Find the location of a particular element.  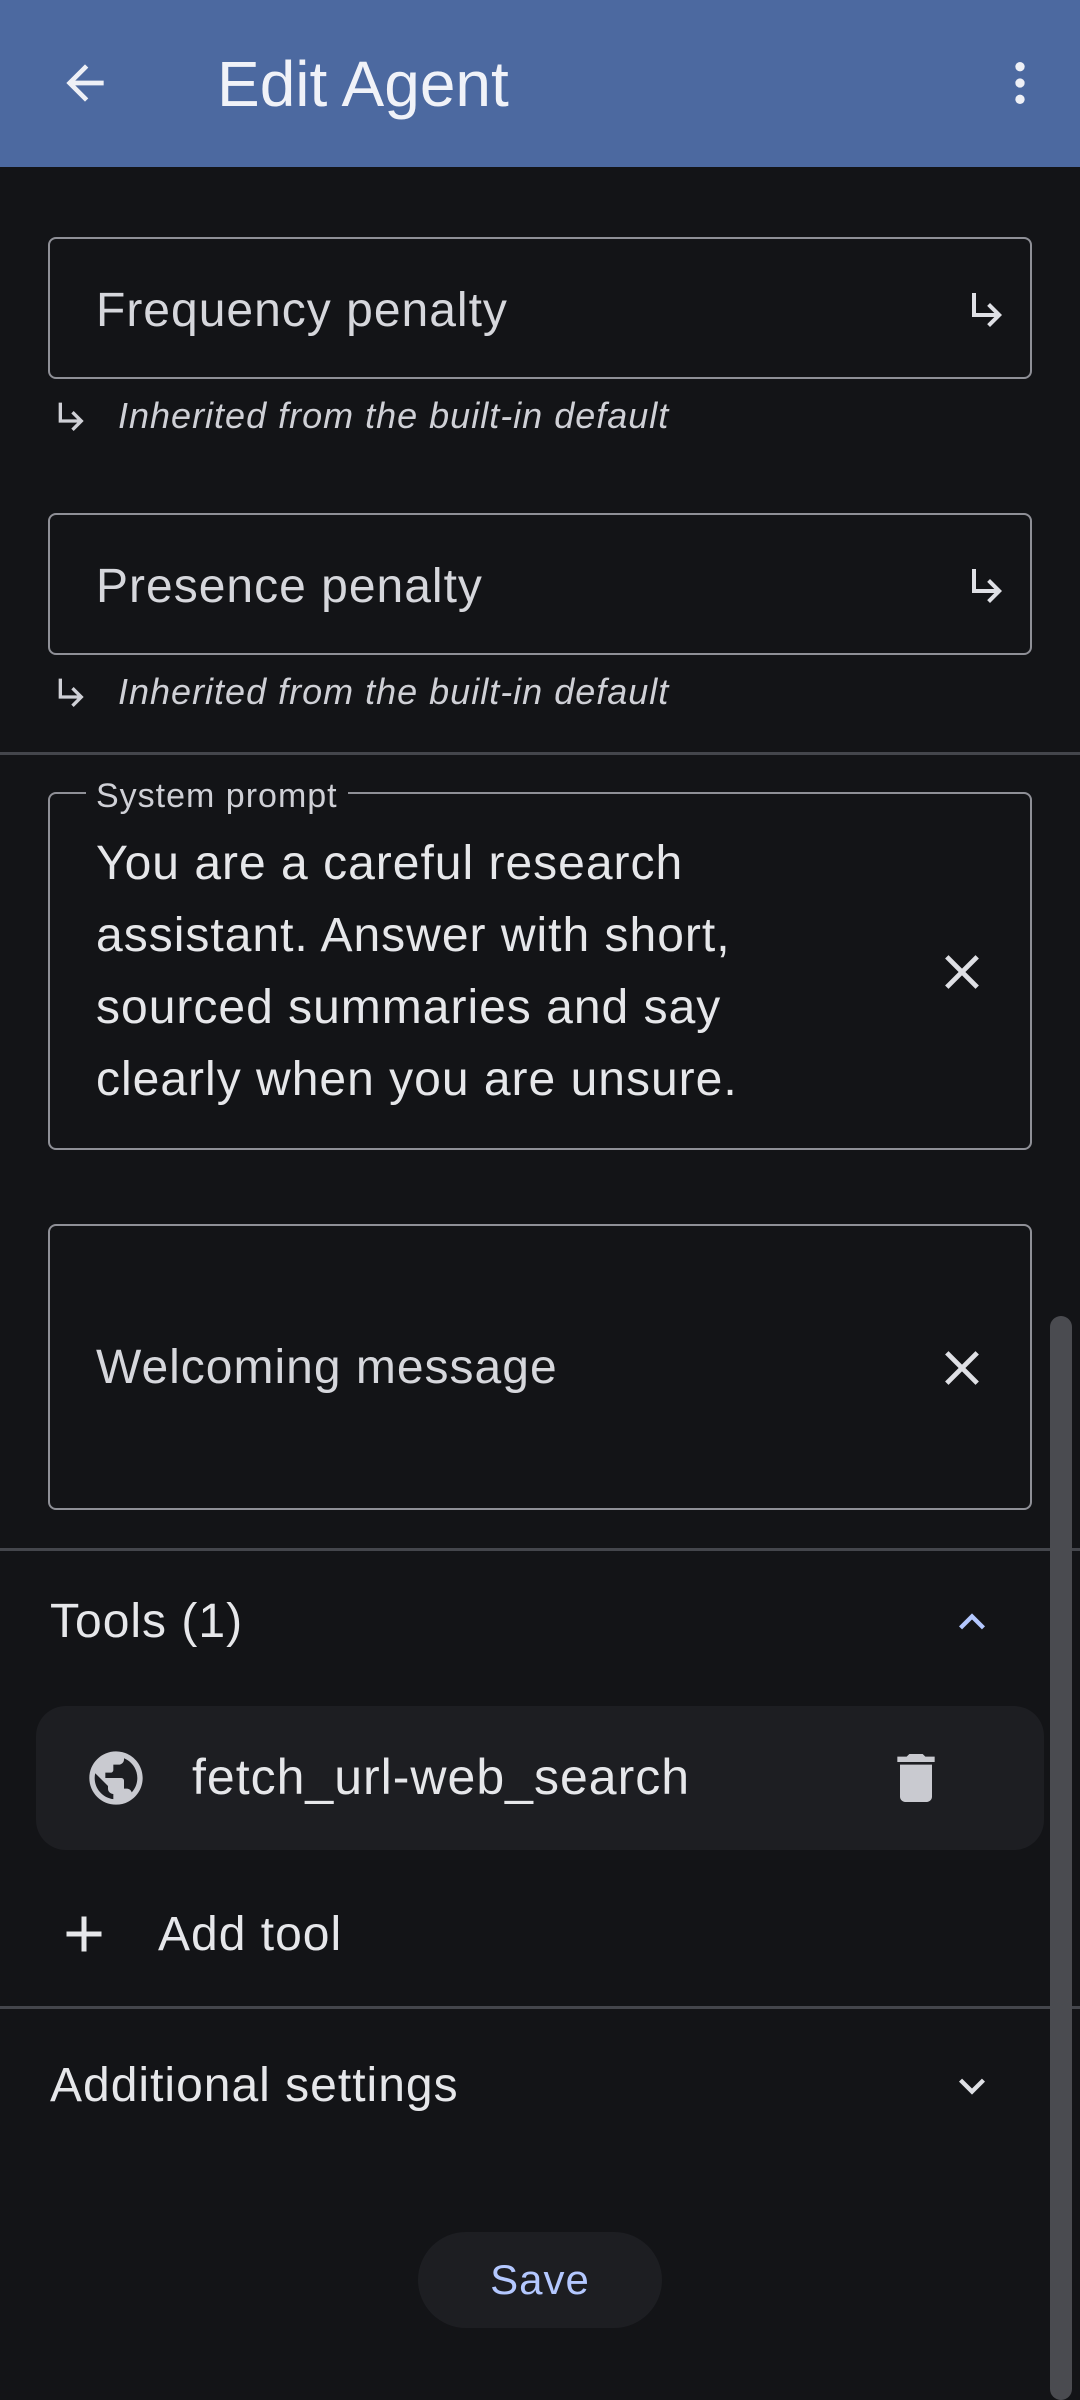

more-vert-icon is located at coordinates (1020, 83).